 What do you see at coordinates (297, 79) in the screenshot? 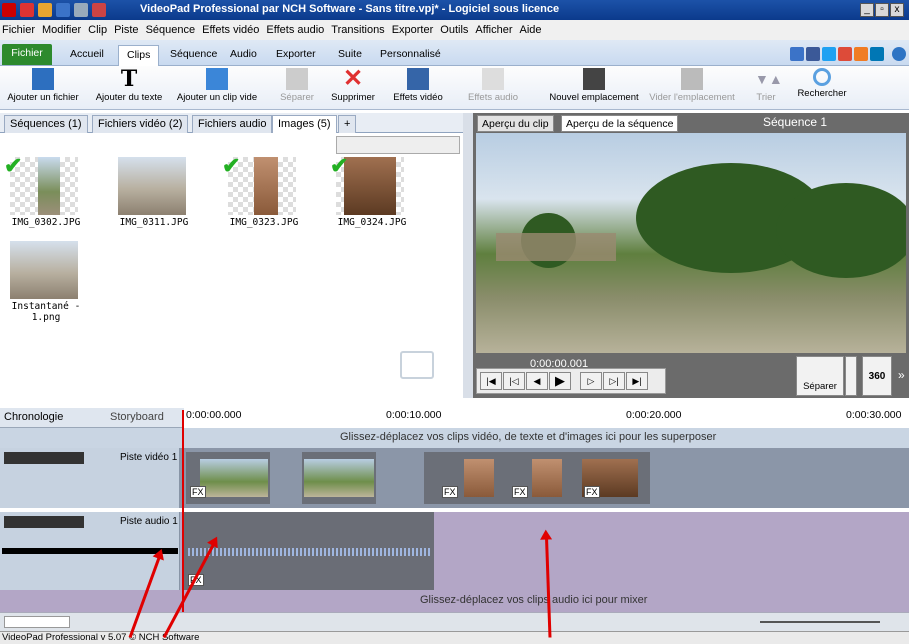
I see `split-icon` at bounding box center [297, 79].